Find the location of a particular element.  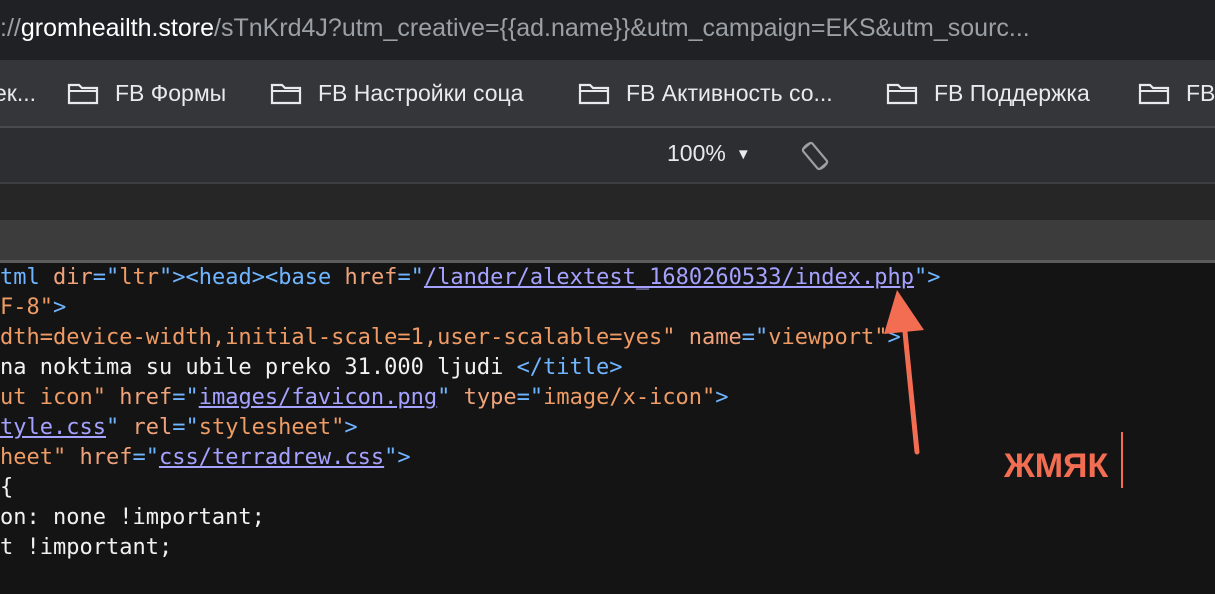

code-token: name is located at coordinates (708, 337).